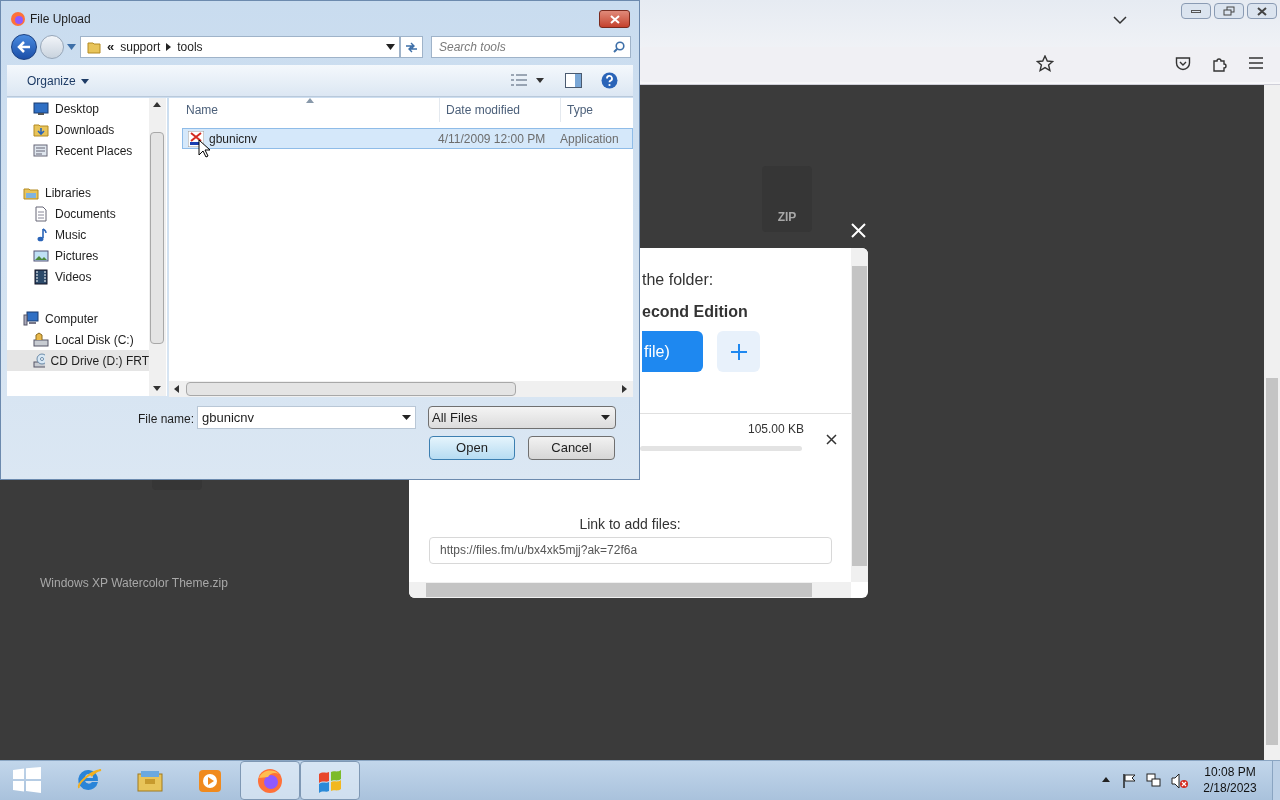  What do you see at coordinates (240, 47) in the screenshot?
I see `address-bar: « support tools` at bounding box center [240, 47].